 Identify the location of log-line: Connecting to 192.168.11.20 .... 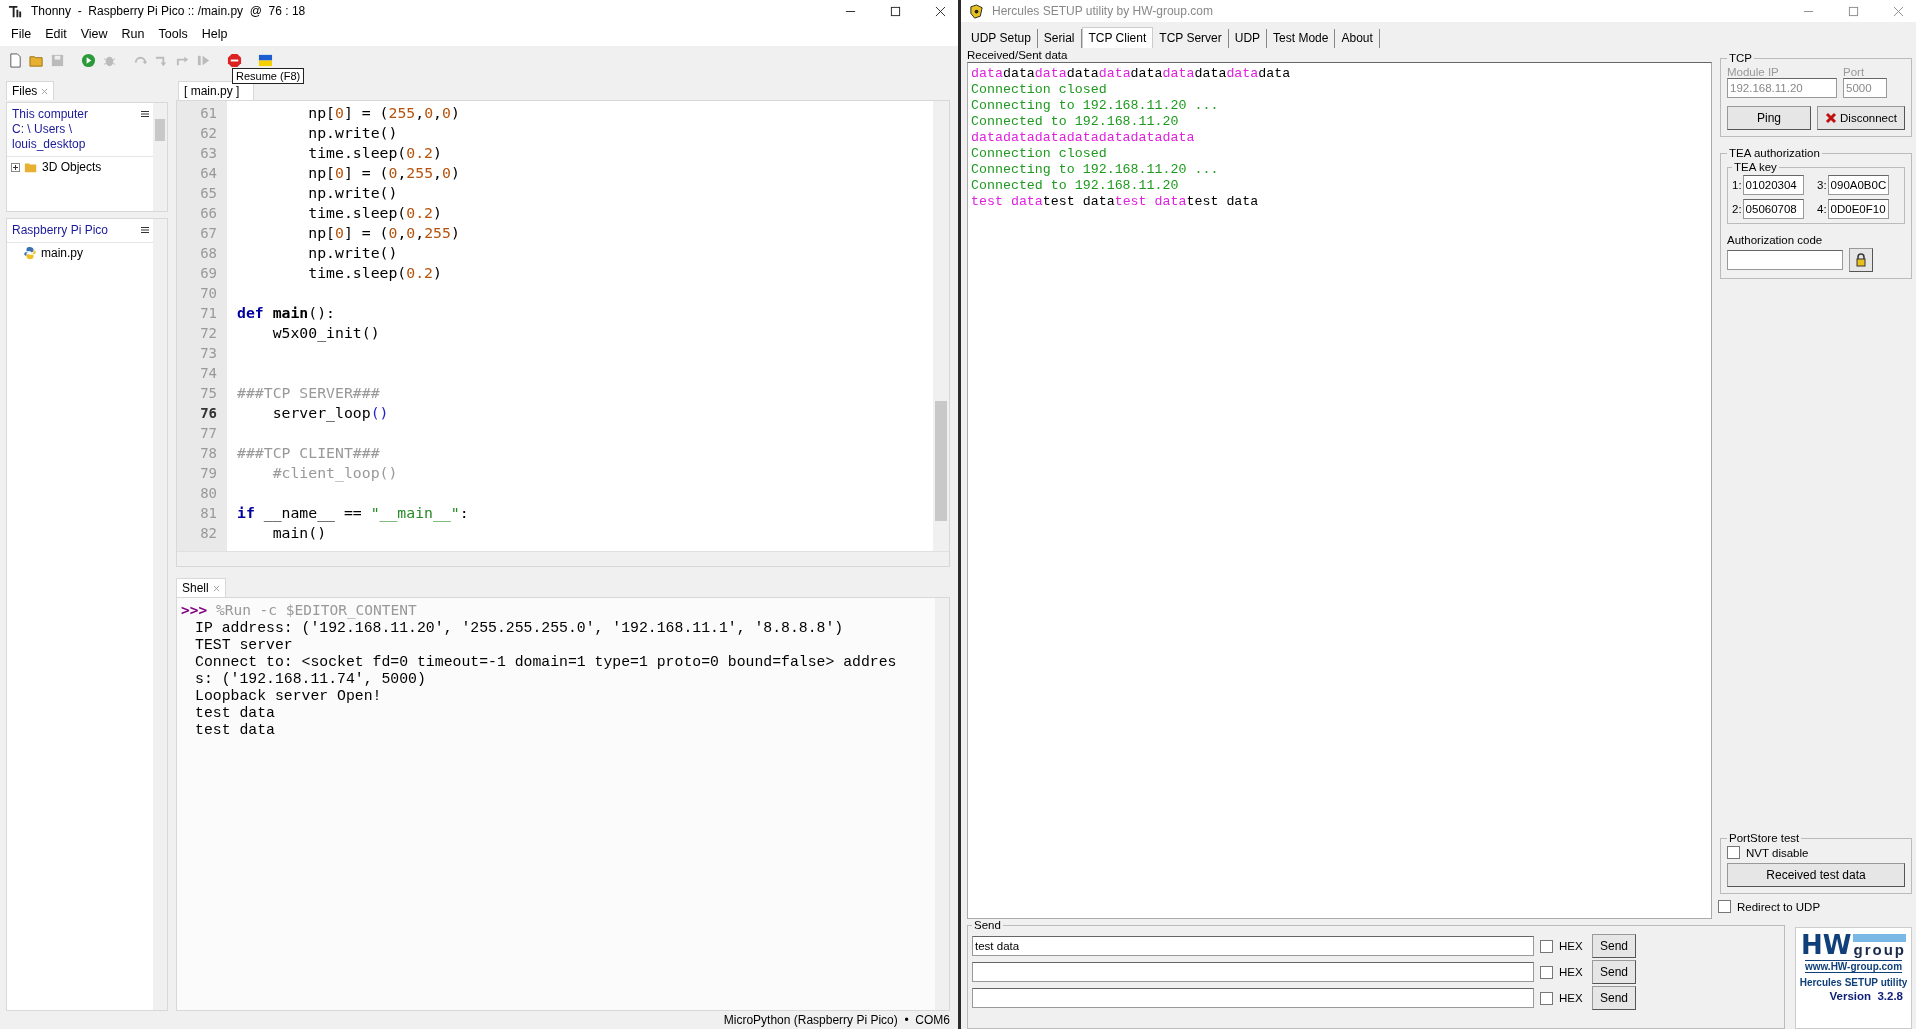
(1095, 106).